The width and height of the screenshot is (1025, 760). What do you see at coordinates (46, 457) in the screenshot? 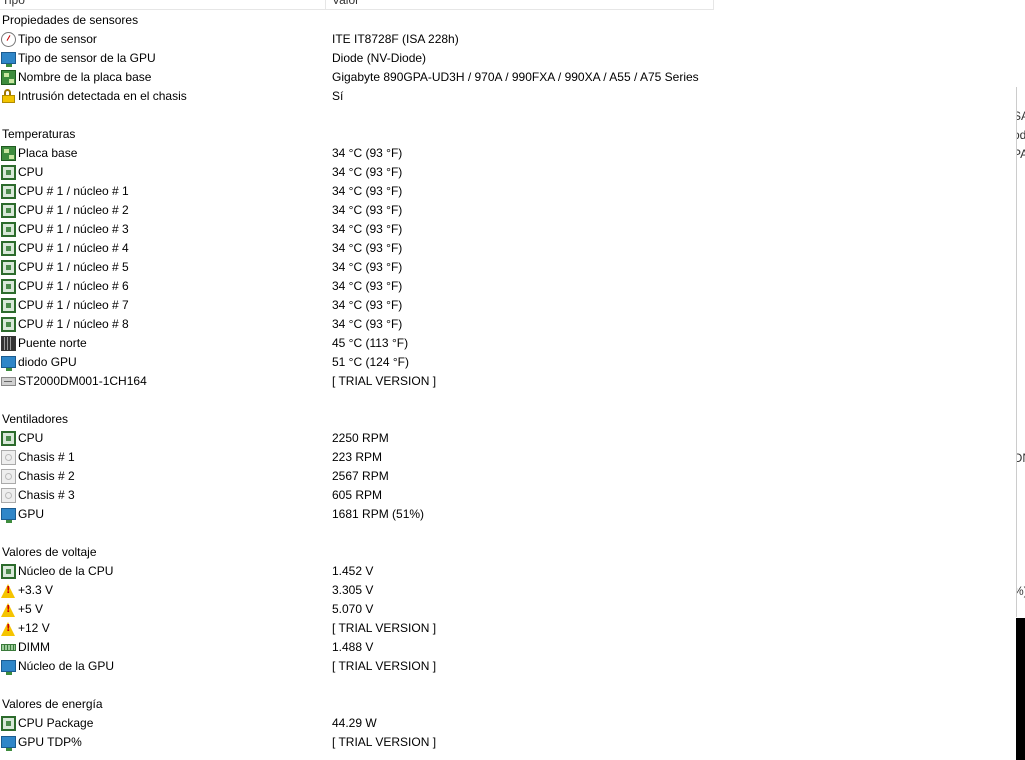
I see `item-label: Chasis # 1` at bounding box center [46, 457].